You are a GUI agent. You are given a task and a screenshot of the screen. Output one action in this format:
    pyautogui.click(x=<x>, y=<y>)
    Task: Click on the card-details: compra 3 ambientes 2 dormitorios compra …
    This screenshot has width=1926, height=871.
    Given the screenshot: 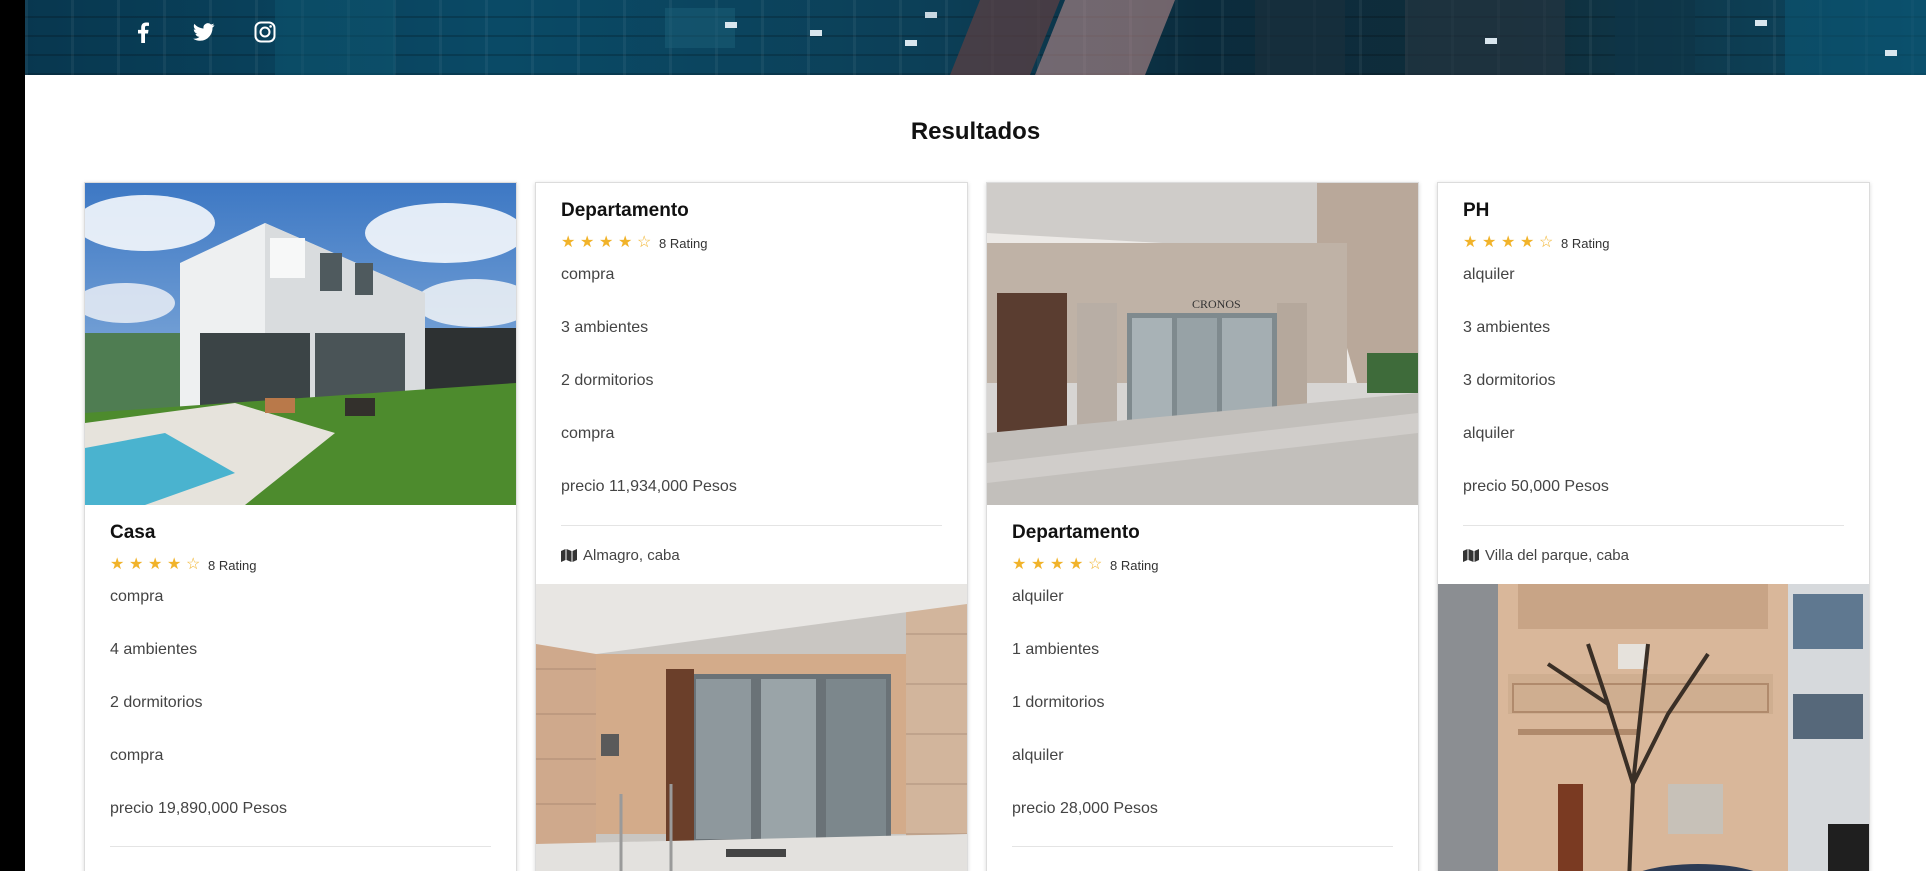 What is the action you would take?
    pyautogui.click(x=649, y=397)
    